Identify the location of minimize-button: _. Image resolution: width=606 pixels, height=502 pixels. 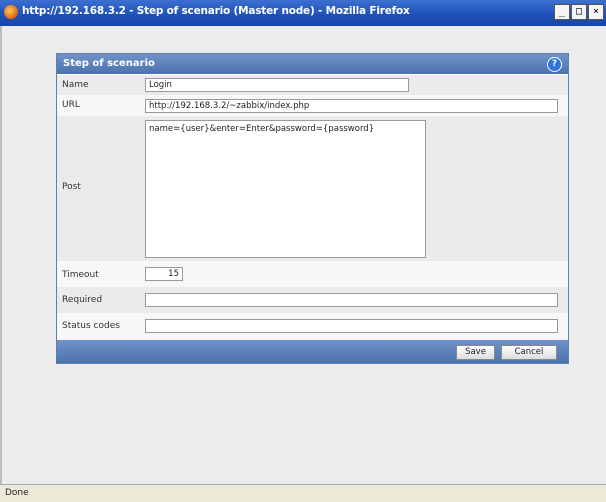
(562, 12).